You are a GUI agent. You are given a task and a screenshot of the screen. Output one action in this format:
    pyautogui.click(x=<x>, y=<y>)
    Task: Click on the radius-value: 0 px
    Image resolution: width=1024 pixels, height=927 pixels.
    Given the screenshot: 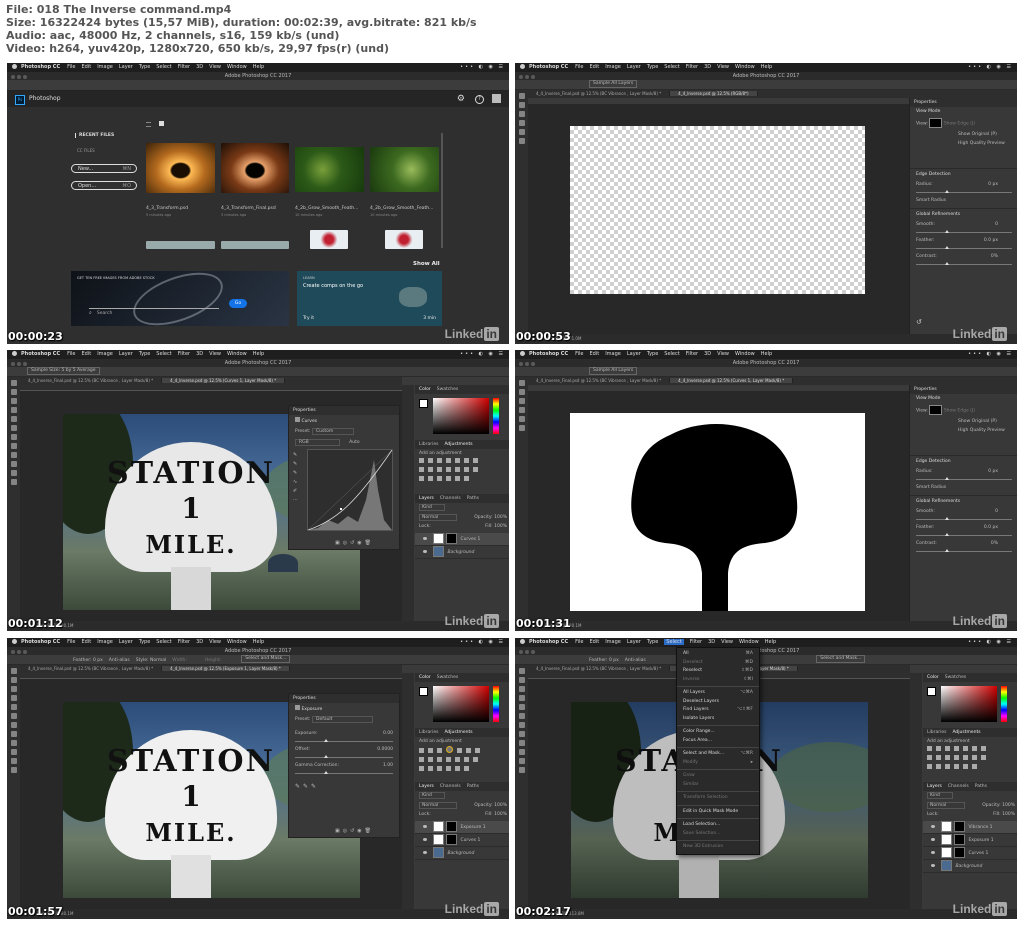 What is the action you would take?
    pyautogui.click(x=993, y=184)
    